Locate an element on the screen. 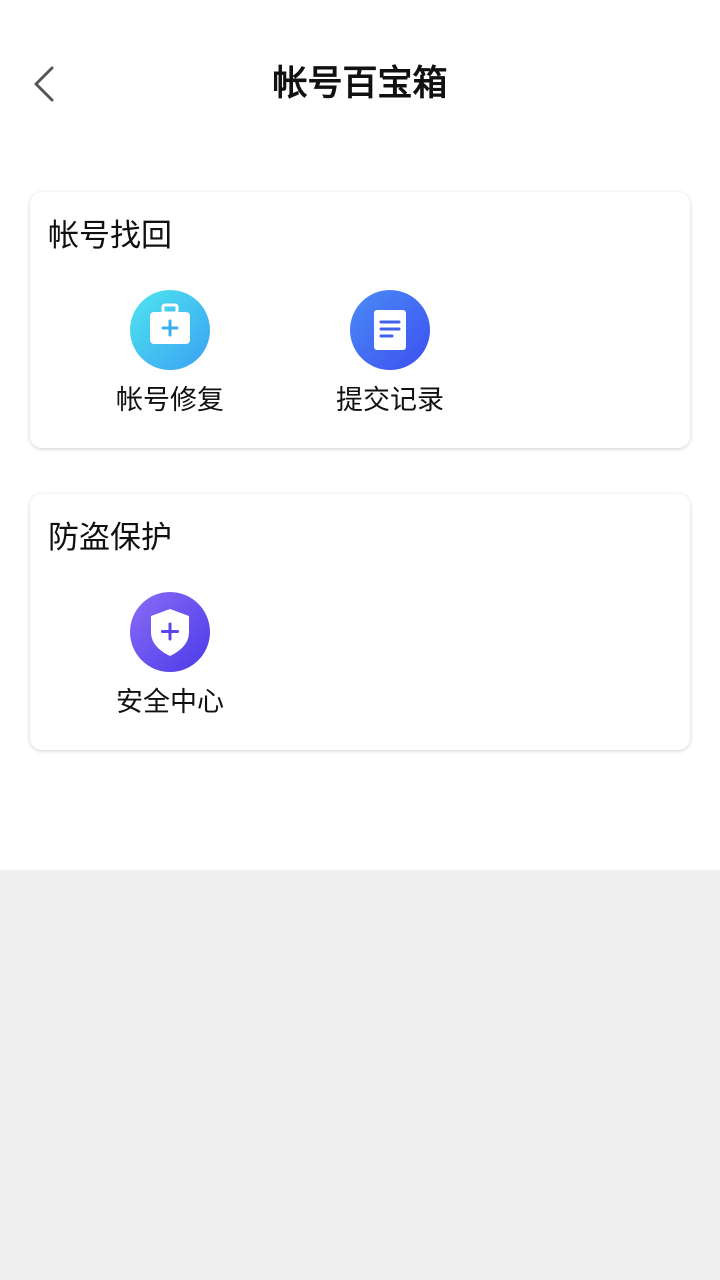 This screenshot has height=1280, width=720. section-title: 帐号找回 is located at coordinates (110, 236).